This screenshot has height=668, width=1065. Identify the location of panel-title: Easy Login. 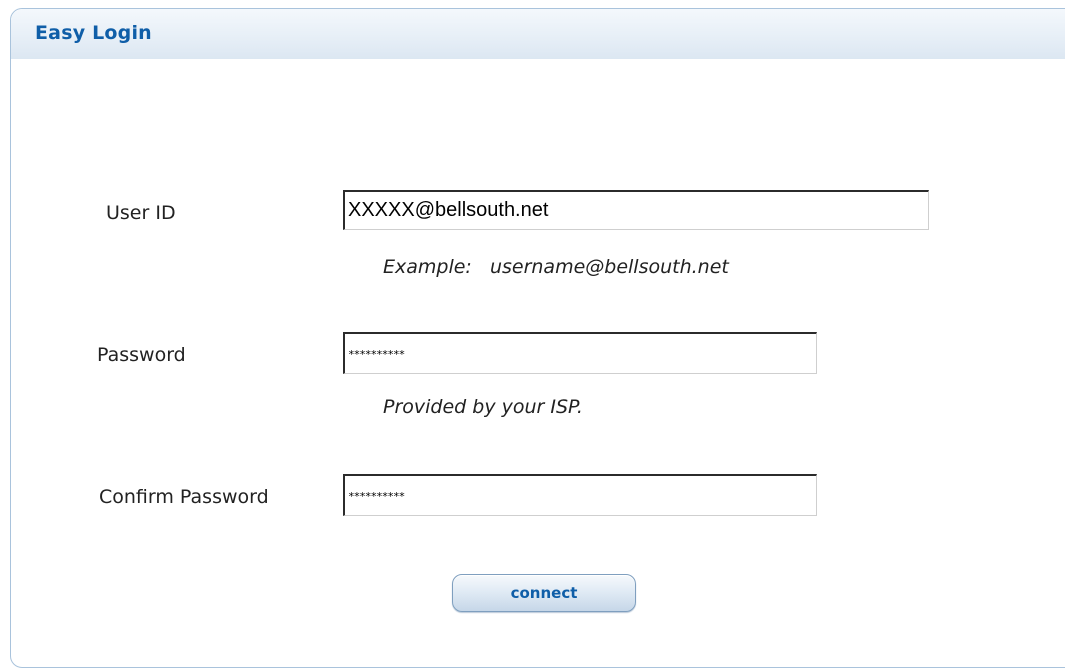
(93, 33).